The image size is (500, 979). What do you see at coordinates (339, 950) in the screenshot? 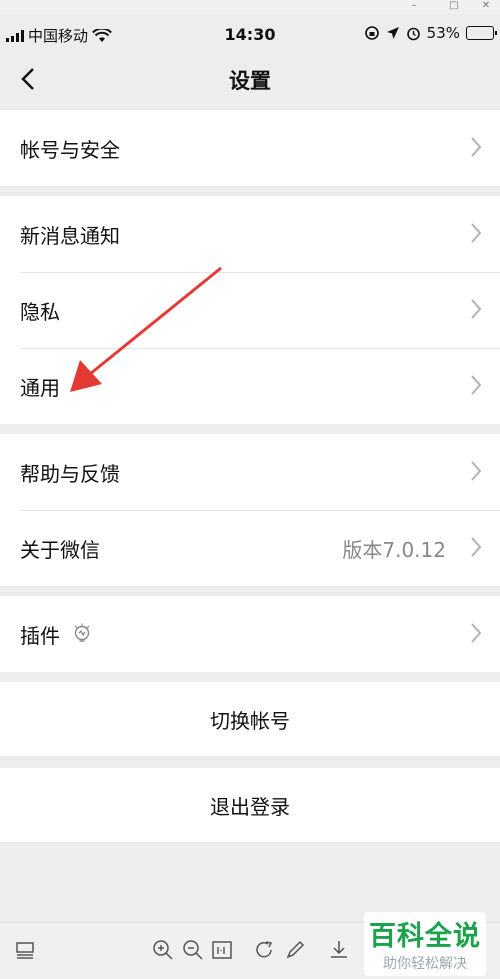
I see `download-icon` at bounding box center [339, 950].